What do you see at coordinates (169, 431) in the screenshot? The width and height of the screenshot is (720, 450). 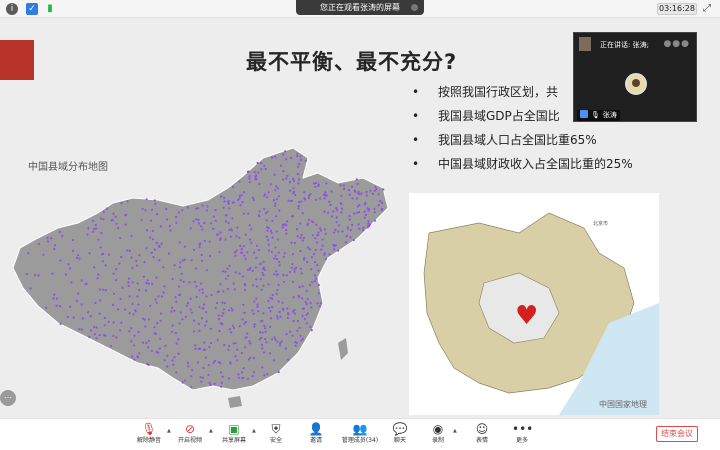 I see `mic-options-caret-icon: ▲` at bounding box center [169, 431].